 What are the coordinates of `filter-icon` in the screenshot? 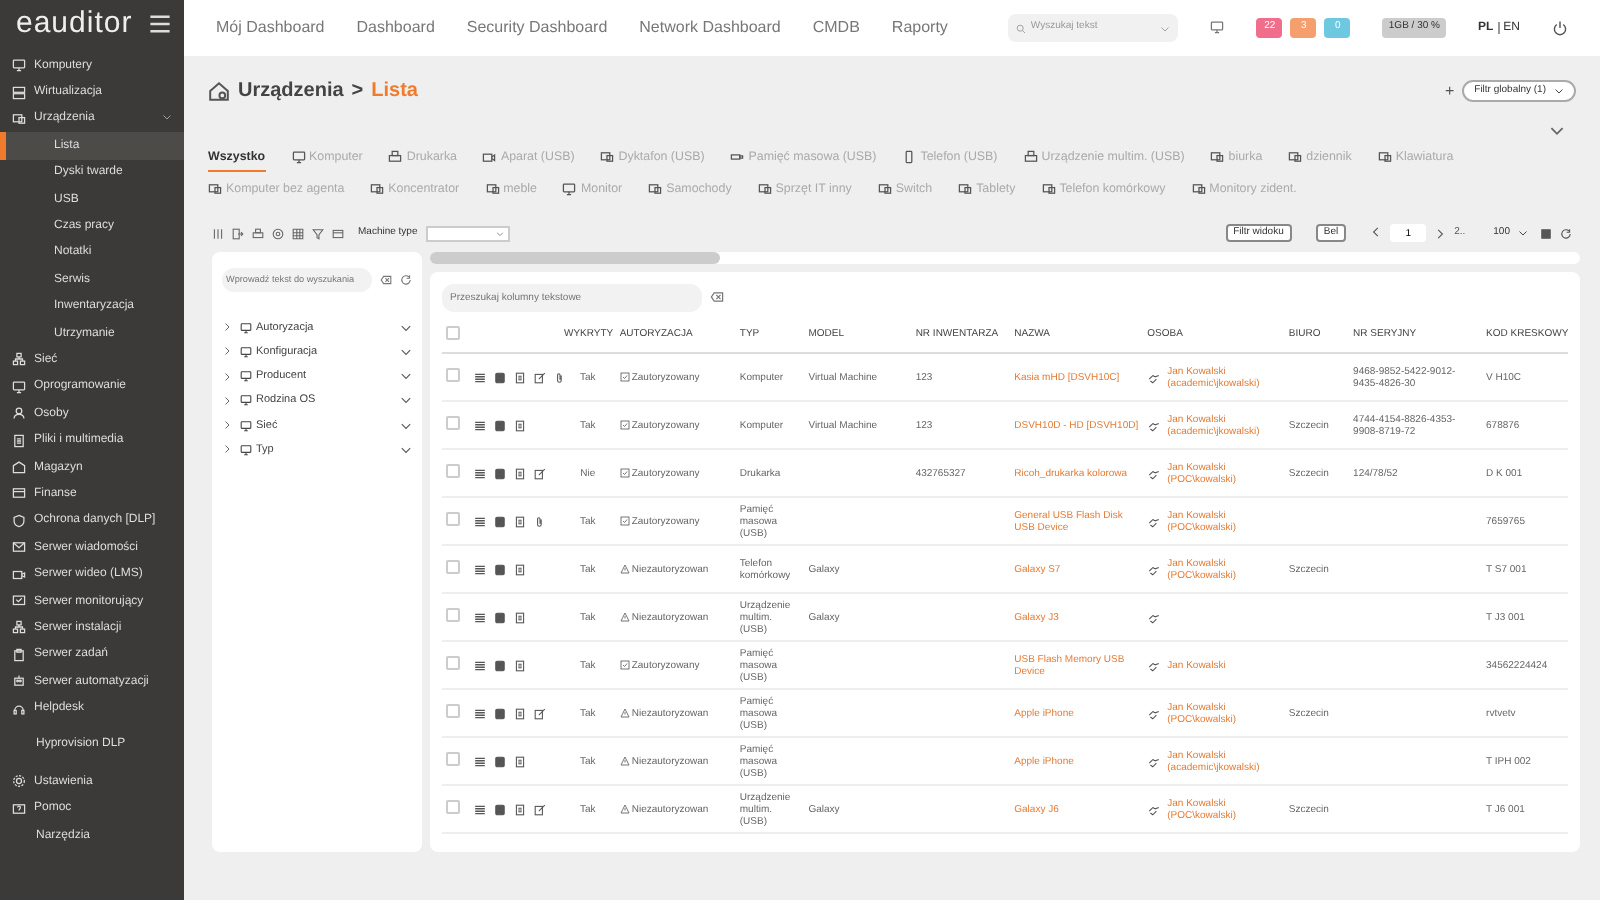 It's located at (318, 233).